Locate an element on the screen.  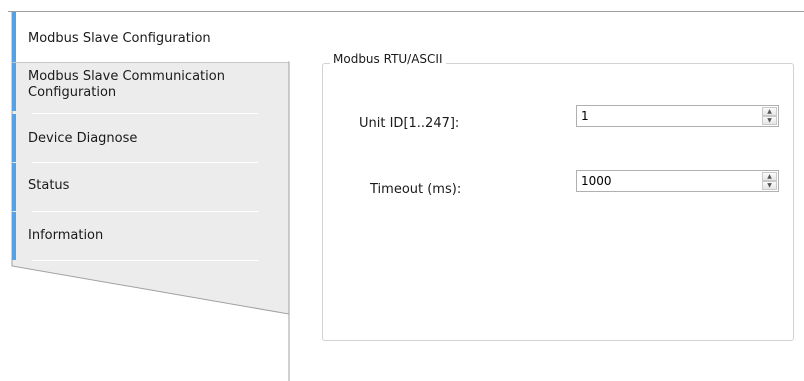
timeout-input is located at coordinates (667, 181).